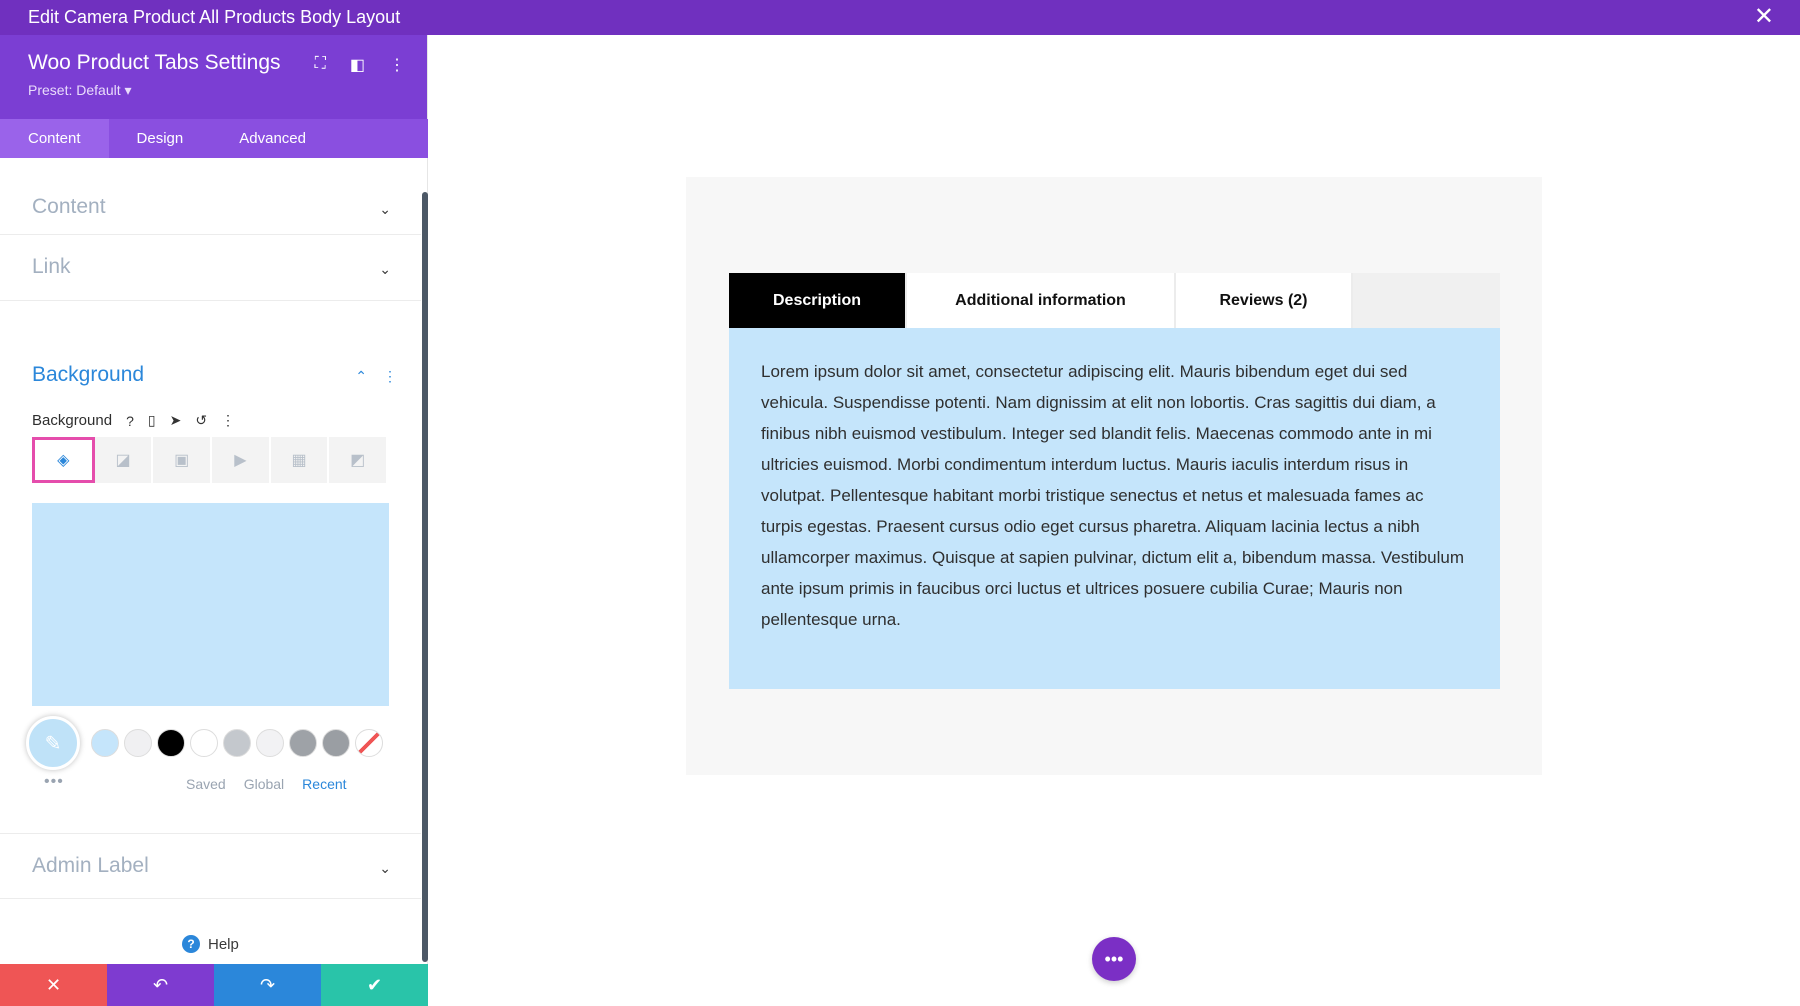  Describe the element at coordinates (53, 743) in the screenshot. I see `eyedropper-icon: ✎` at that location.